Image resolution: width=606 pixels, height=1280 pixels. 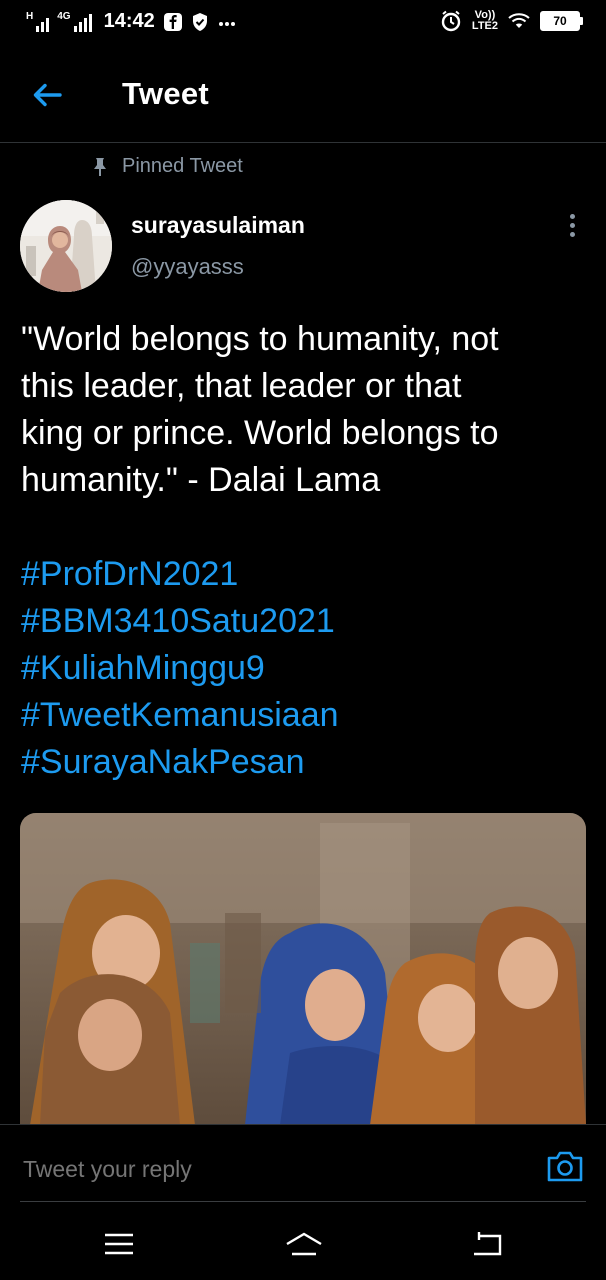 What do you see at coordinates (241, 386) in the screenshot?
I see `tweet-text-line: this leader, that leader or that` at bounding box center [241, 386].